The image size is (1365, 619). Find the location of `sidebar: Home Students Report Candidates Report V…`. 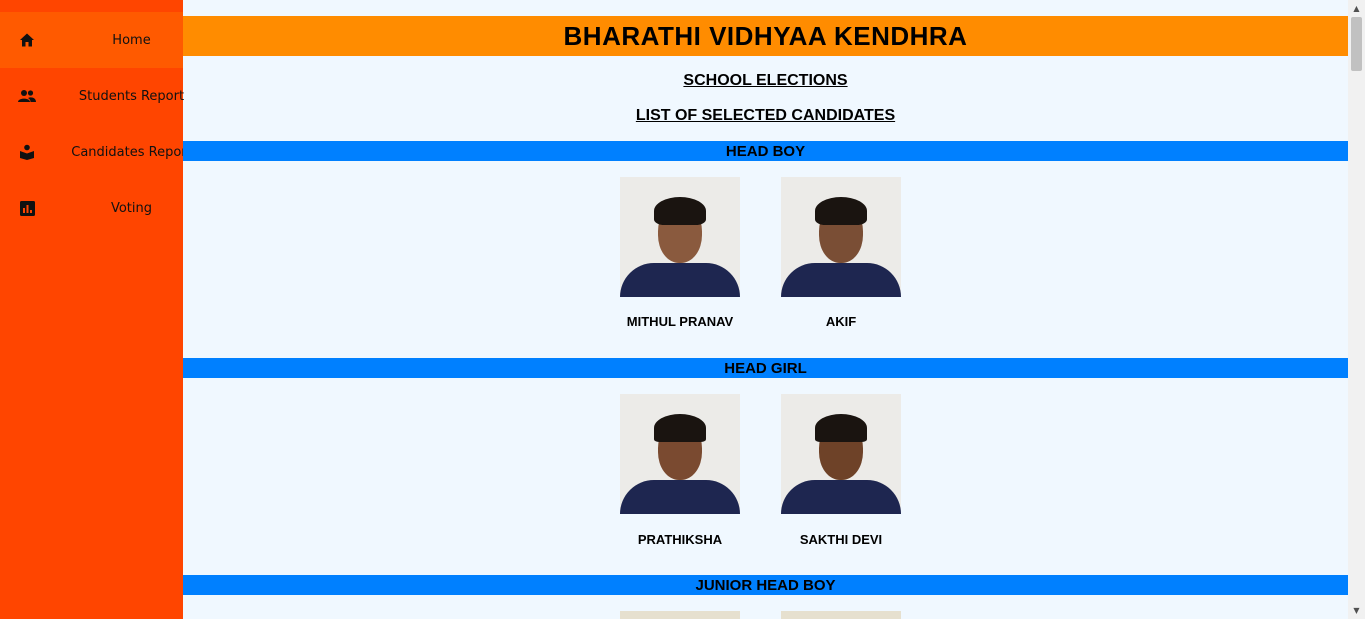

sidebar: Home Students Report Candidates Report V… is located at coordinates (96, 309).